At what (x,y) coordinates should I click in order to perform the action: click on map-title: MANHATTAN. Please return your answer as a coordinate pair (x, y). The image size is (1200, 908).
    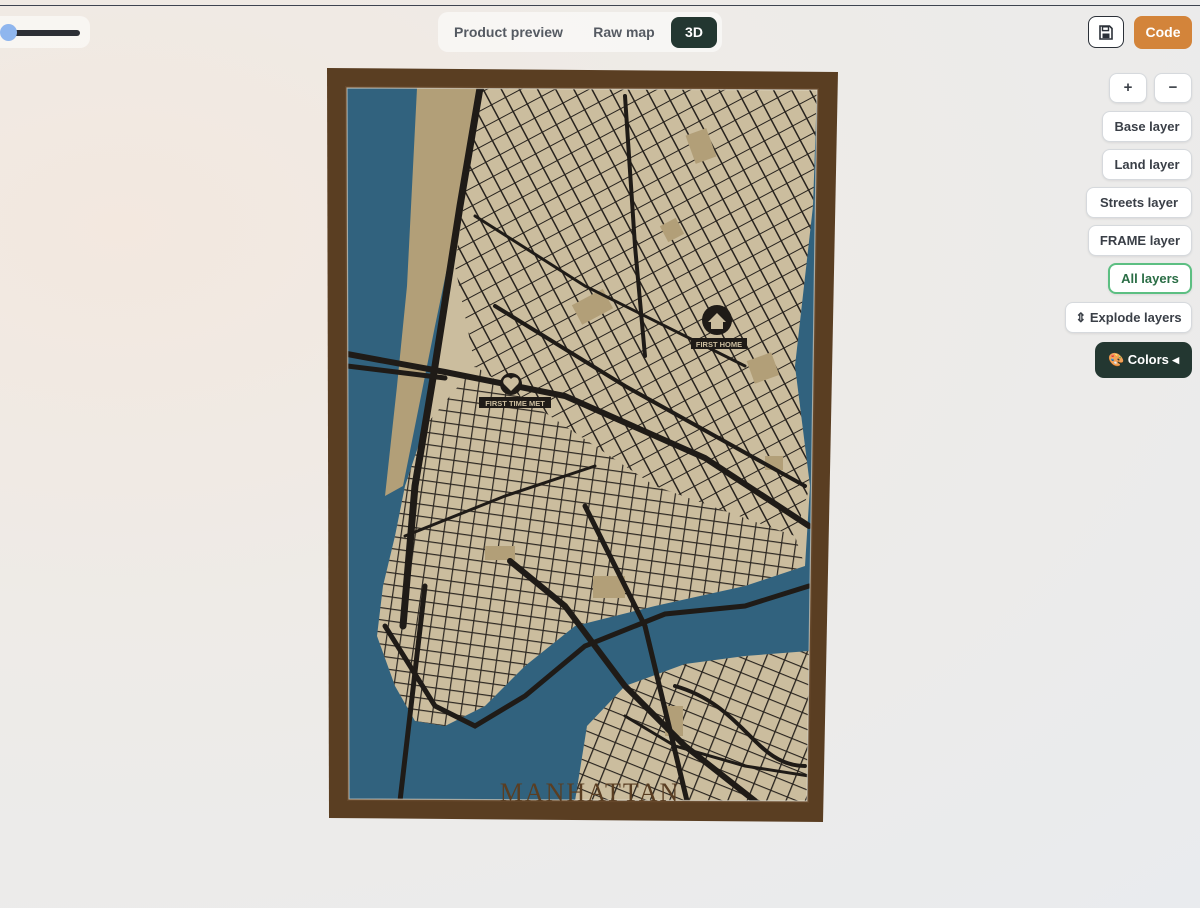
    Looking at the image, I should click on (590, 792).